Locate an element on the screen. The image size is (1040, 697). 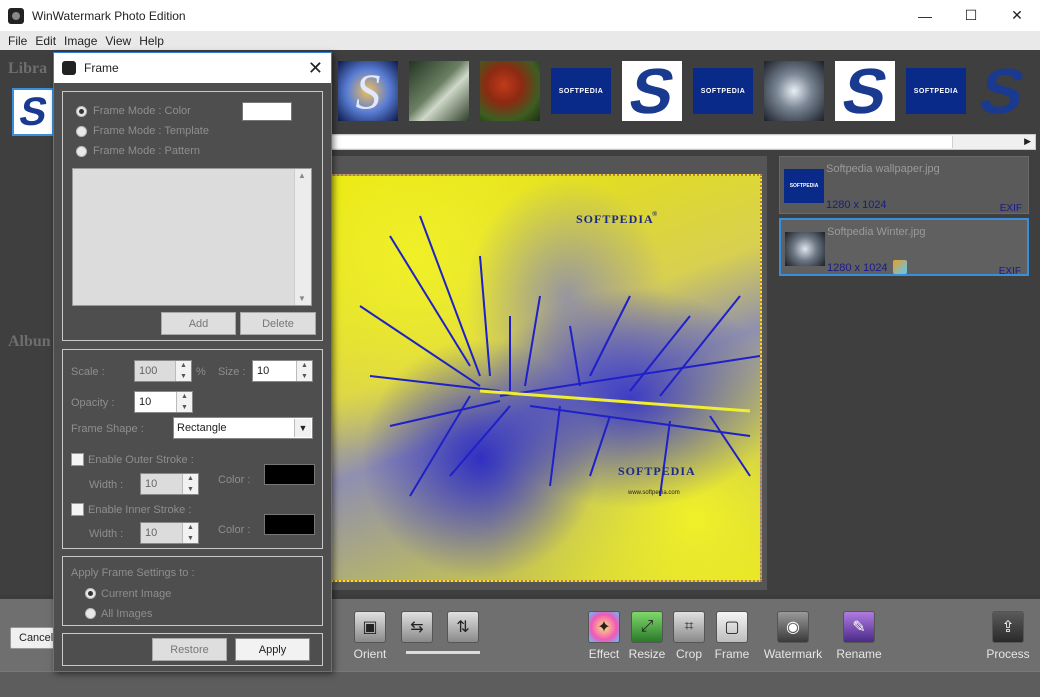
inner-color-swatch is located at coordinates (289, 524).